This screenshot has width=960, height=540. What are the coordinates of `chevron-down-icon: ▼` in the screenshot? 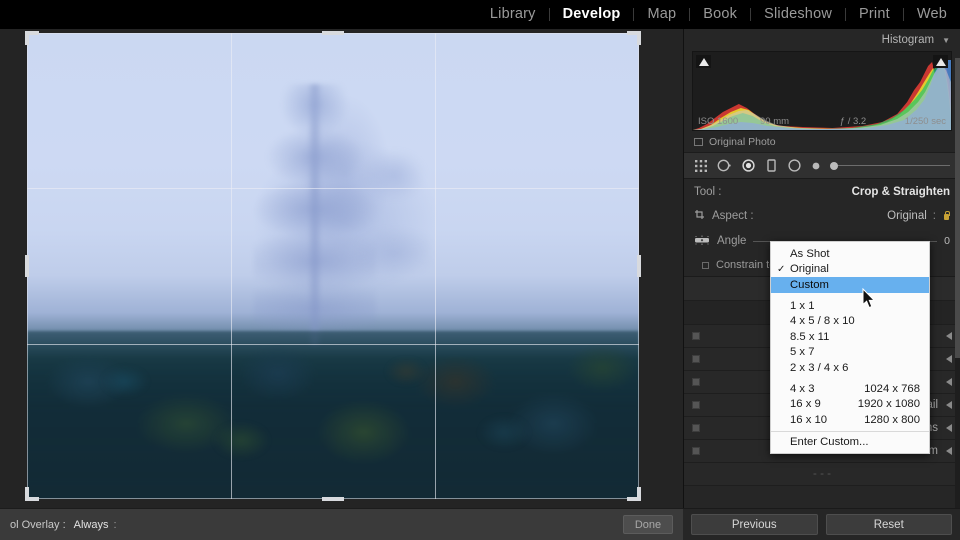 It's located at (946, 40).